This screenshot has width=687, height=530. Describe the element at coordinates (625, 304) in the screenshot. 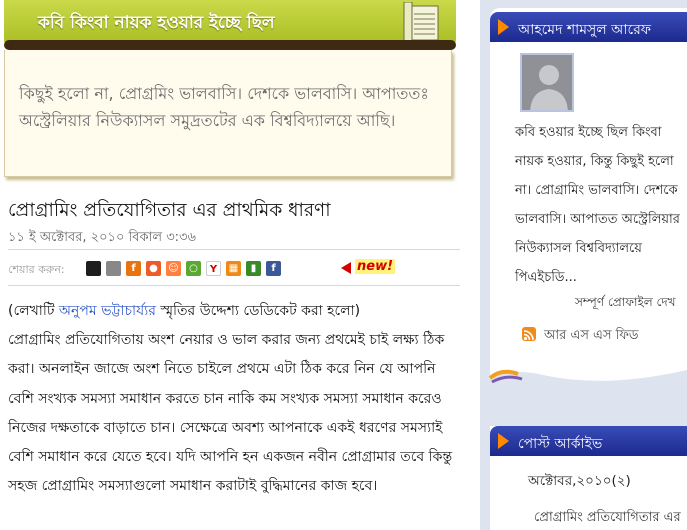

I see `full-profile-link: সম্পূর্ণ প্রোফাইল দেখ` at that location.